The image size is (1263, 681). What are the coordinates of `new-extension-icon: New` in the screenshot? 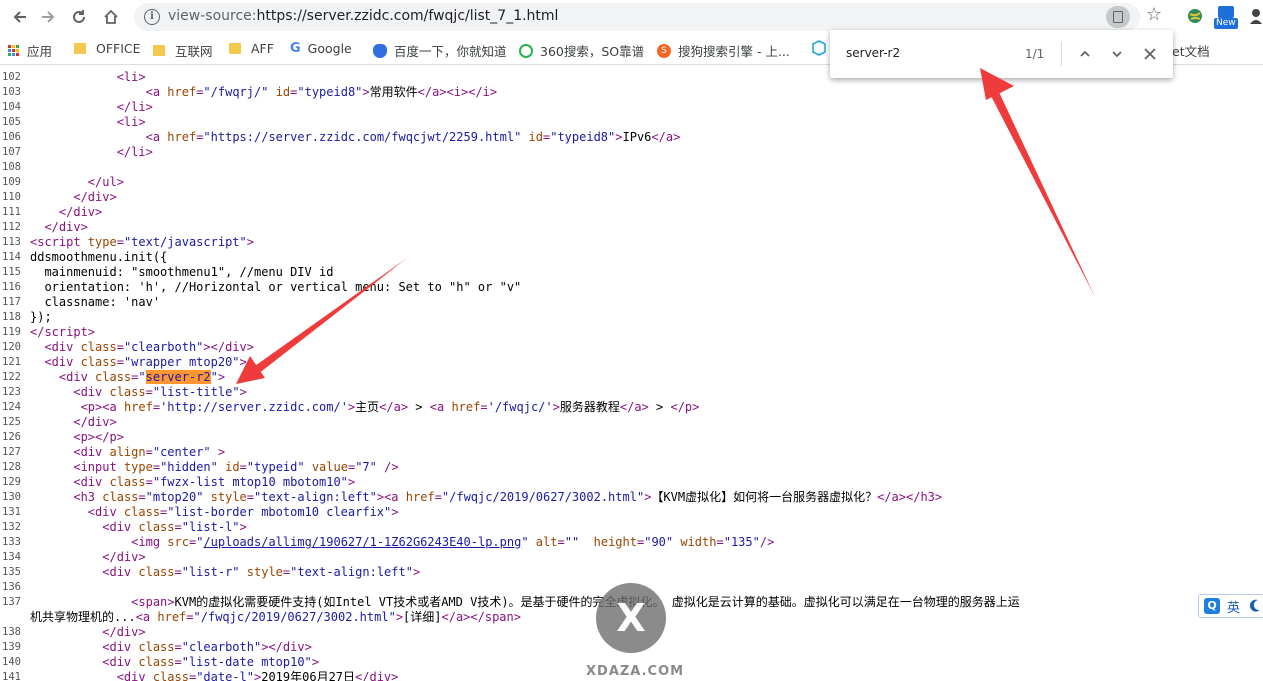 It's located at (1227, 18).